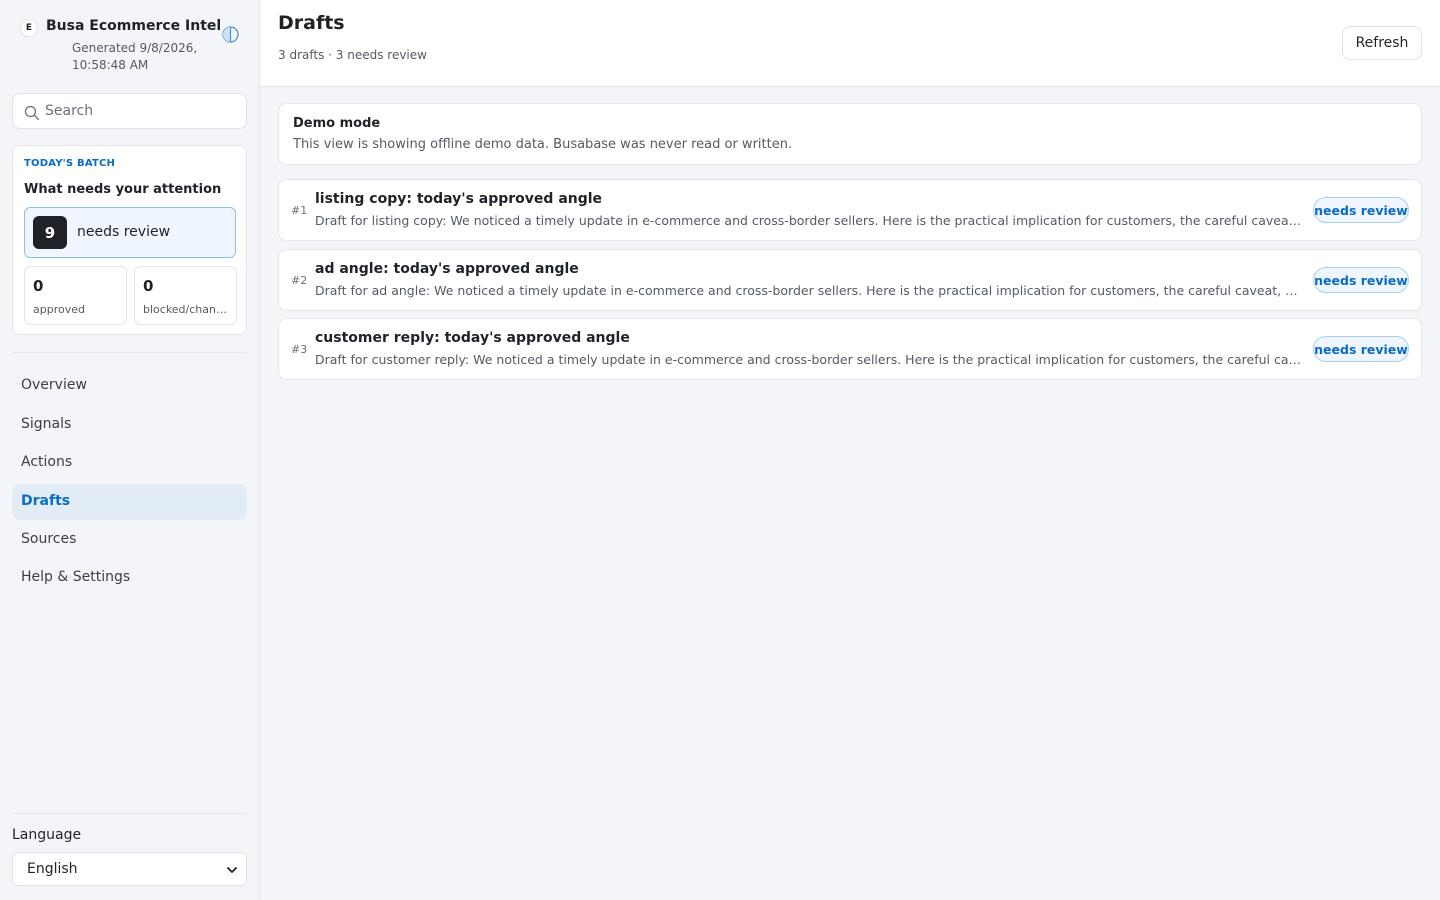 The height and width of the screenshot is (900, 1440). I want to click on half-circle-icon, so click(230, 34).